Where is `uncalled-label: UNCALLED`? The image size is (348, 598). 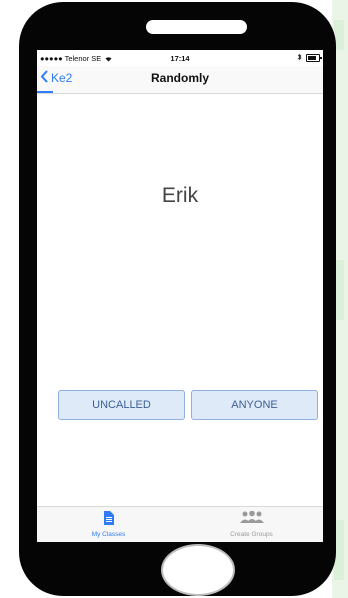 uncalled-label: UNCALLED is located at coordinates (121, 405).